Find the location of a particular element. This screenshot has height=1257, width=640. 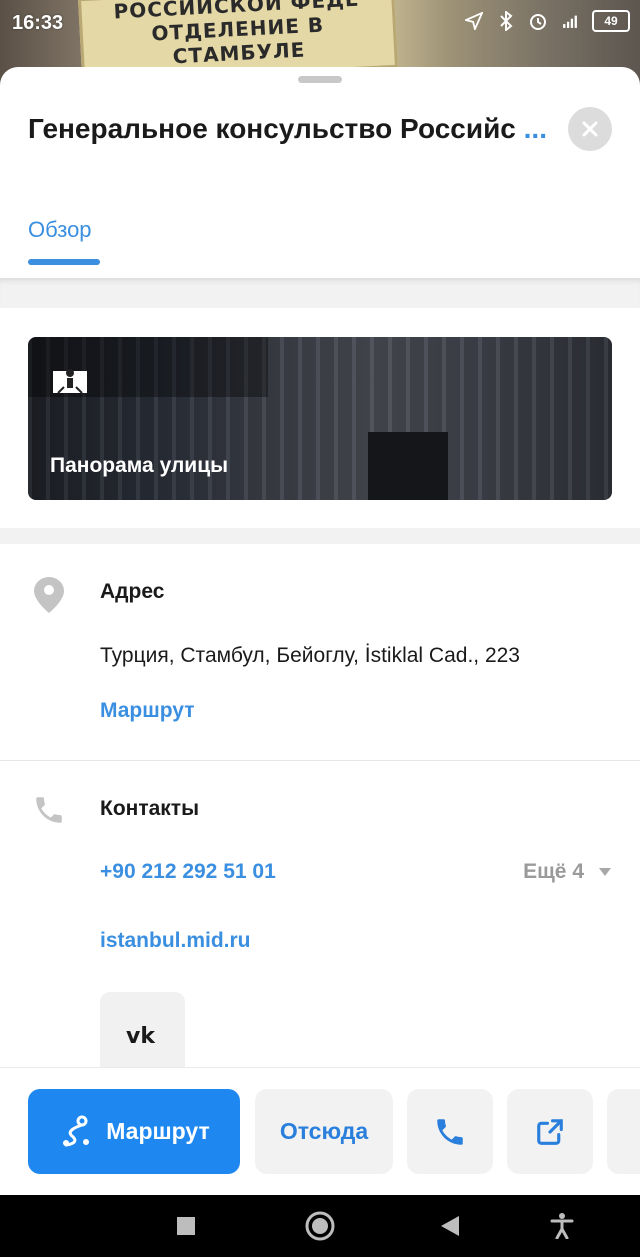

location-pin-icon is located at coordinates (49, 597).